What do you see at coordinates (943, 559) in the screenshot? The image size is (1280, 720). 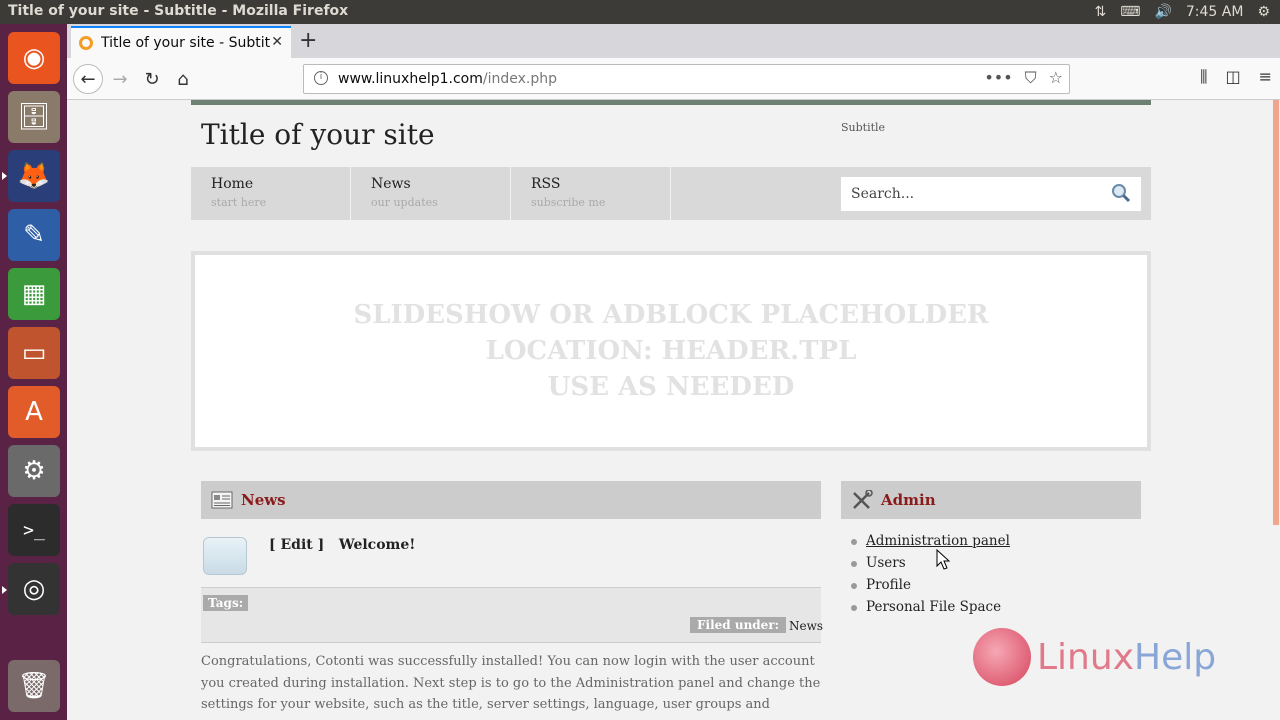 I see `mouse-cursor-icon` at bounding box center [943, 559].